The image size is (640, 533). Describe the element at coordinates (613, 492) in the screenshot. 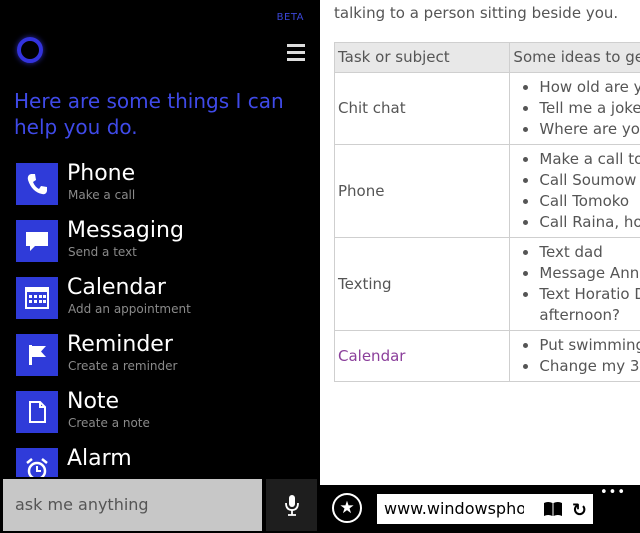

I see `more-options-icon: •••` at that location.